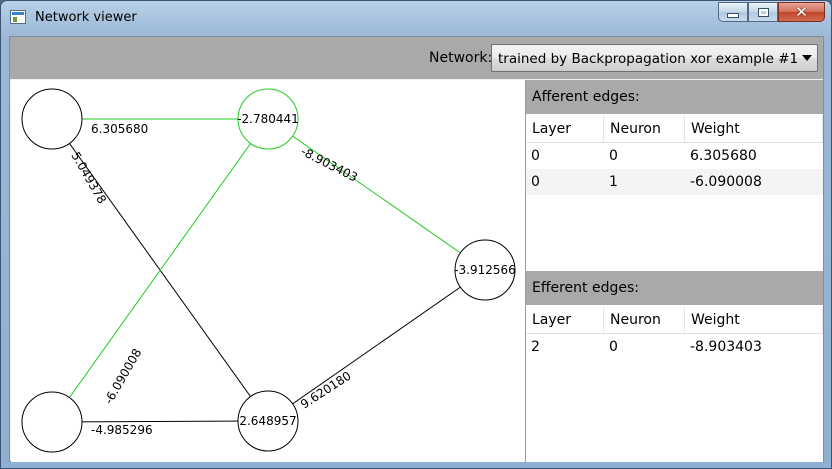 The width and height of the screenshot is (832, 469). I want to click on edge-weight-label: -4.985296, so click(122, 430).